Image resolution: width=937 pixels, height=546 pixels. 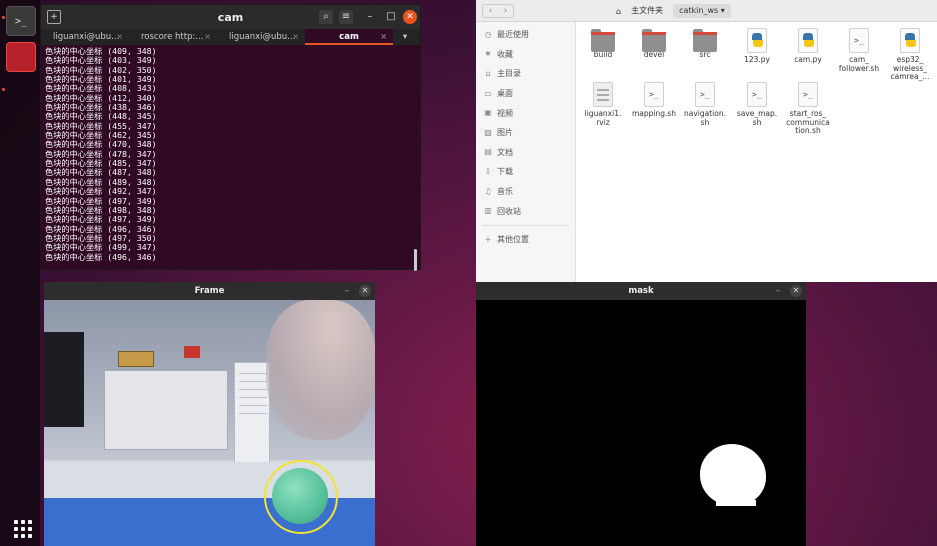 I want to click on clock-icon: ◷, so click(x=488, y=34).